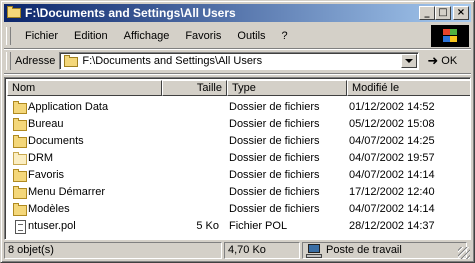  I want to click on column-header-modified: Modifié le, so click(408, 88).